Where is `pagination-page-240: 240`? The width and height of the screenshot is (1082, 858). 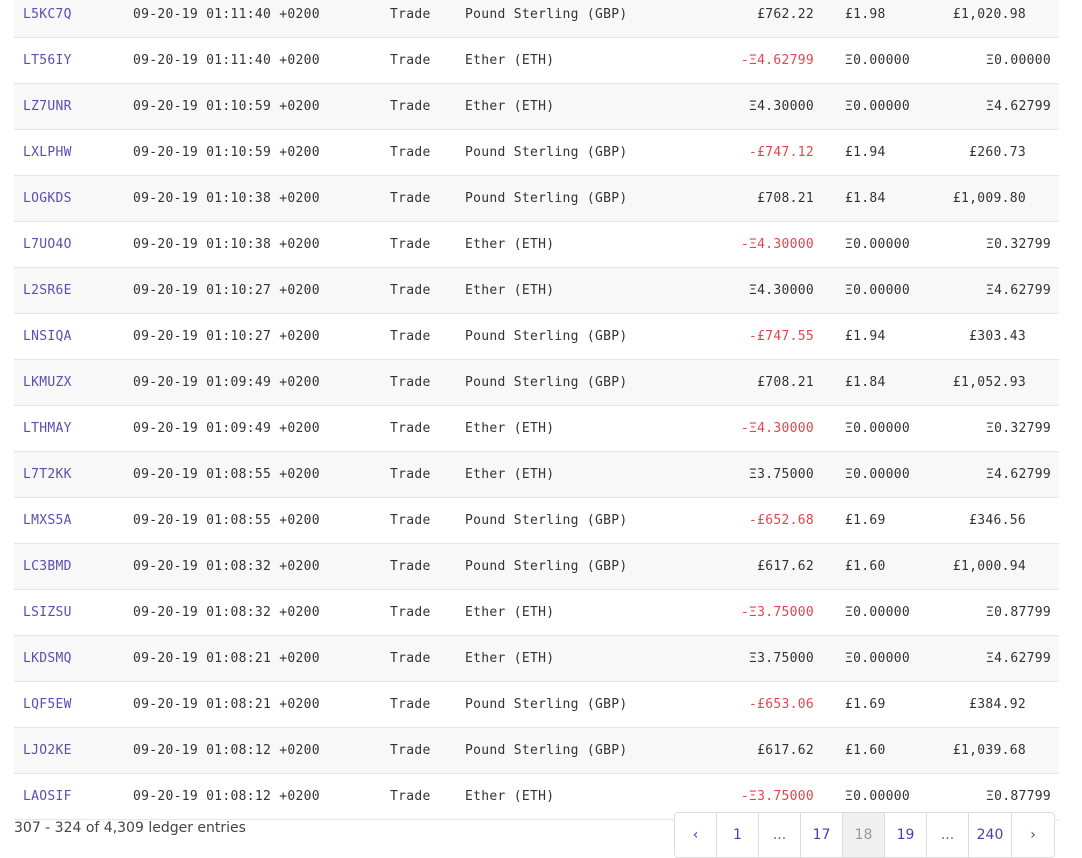 pagination-page-240: 240 is located at coordinates (990, 835).